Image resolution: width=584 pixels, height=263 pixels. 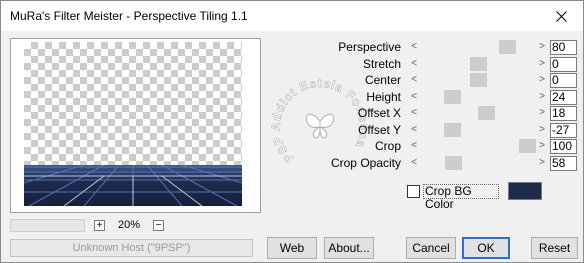 I want to click on offset-x-value-field: 18, so click(x=563, y=113).